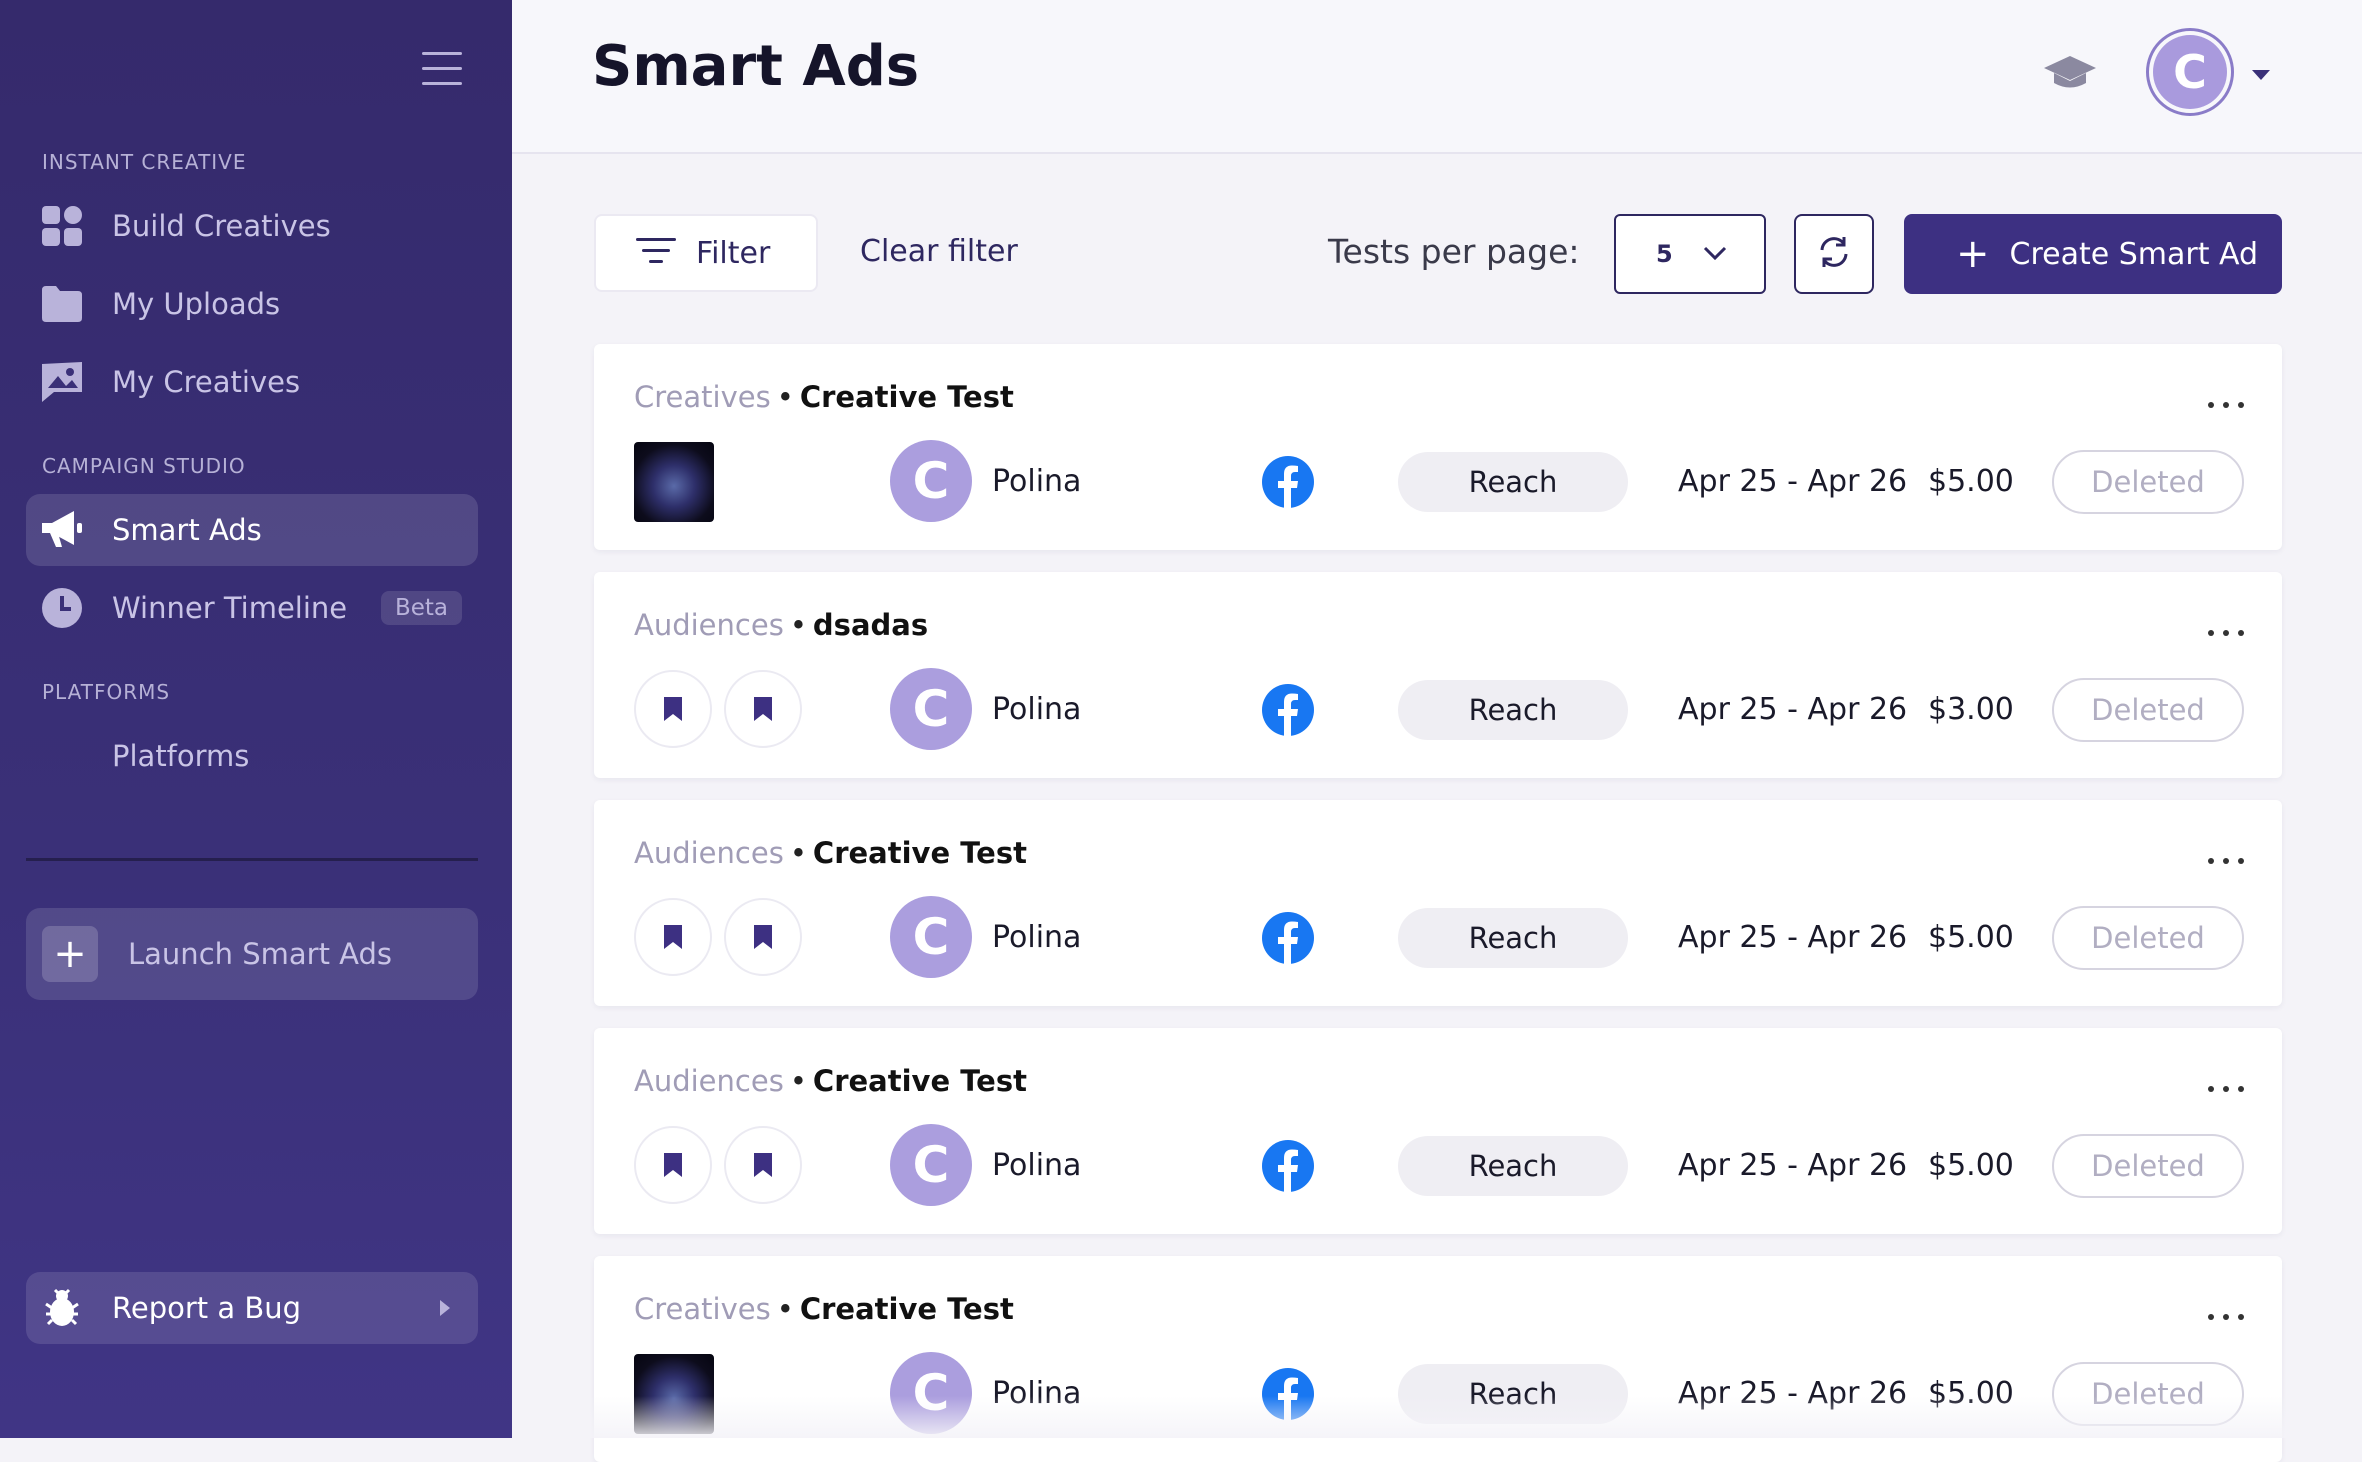 This screenshot has height=1462, width=2362. Describe the element at coordinates (252, 756) in the screenshot. I see `sidebar-item-platforms: Platforms` at that location.